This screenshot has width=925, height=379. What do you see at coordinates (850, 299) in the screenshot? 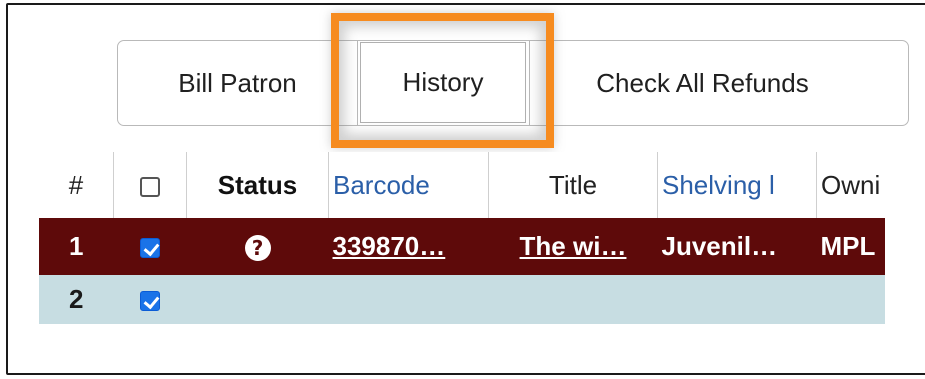
I see `owning-library-cell` at bounding box center [850, 299].